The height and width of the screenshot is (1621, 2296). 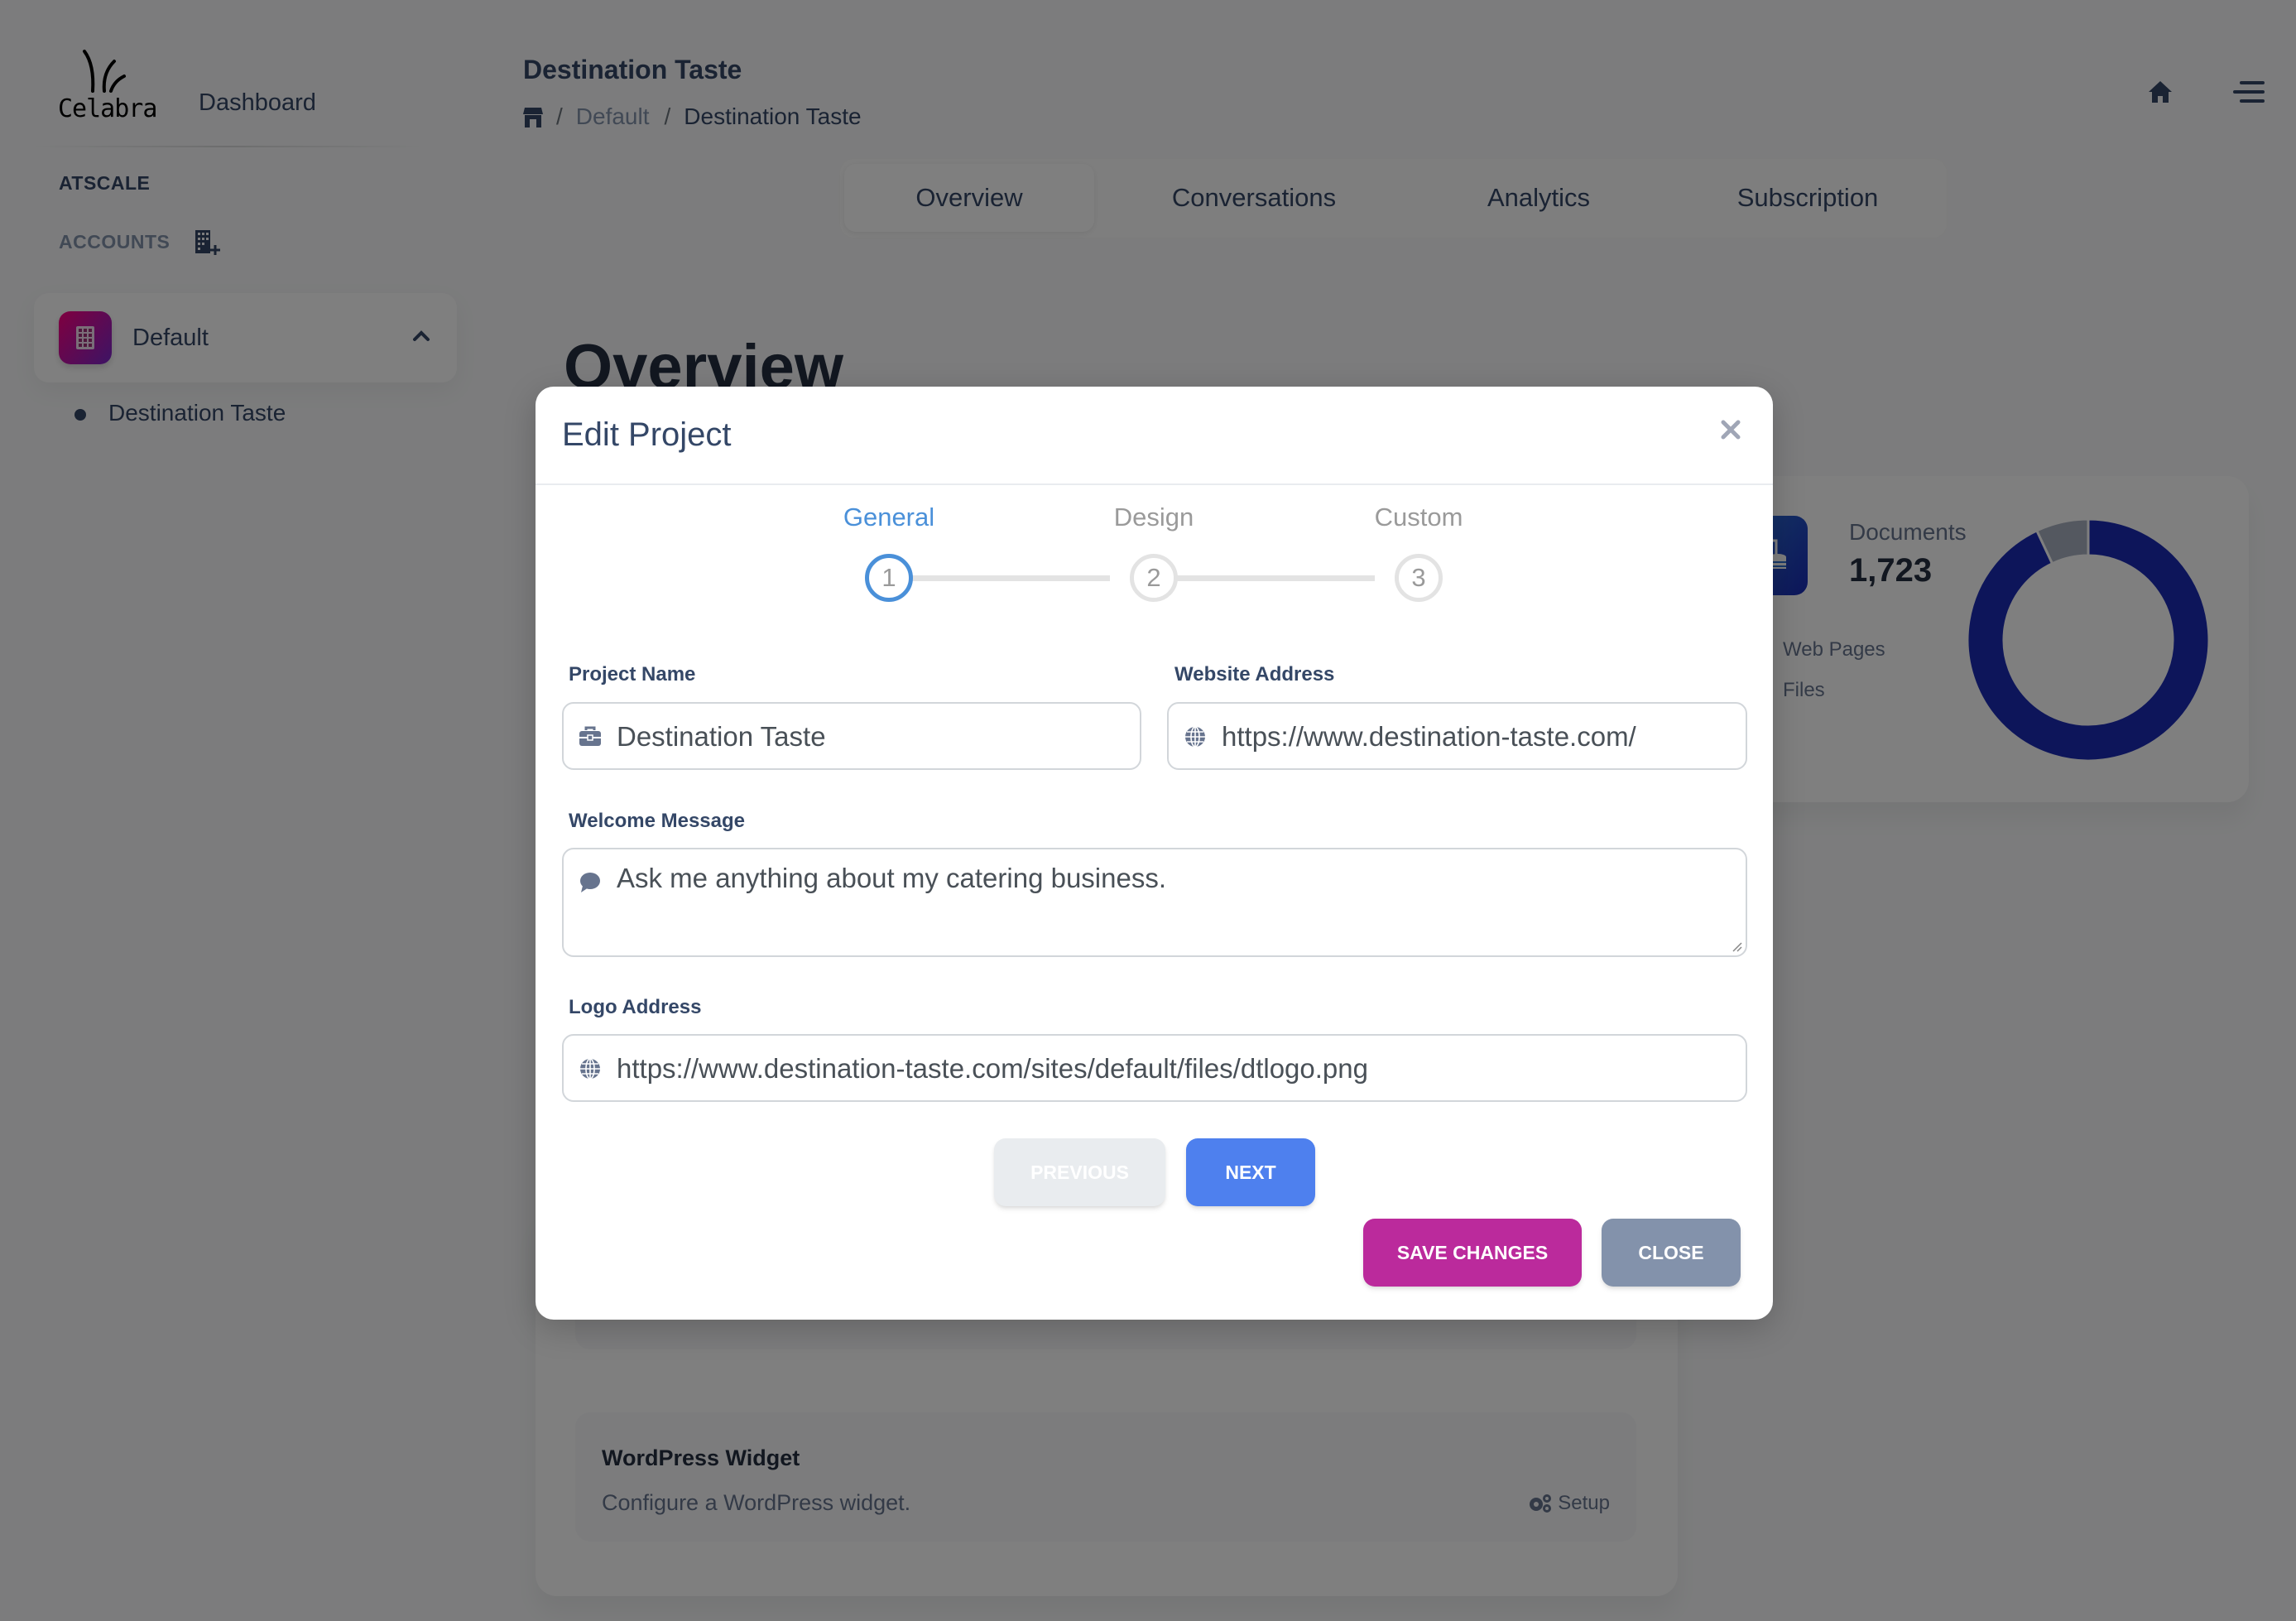 What do you see at coordinates (647, 435) in the screenshot?
I see `modal-title: Edit Project` at bounding box center [647, 435].